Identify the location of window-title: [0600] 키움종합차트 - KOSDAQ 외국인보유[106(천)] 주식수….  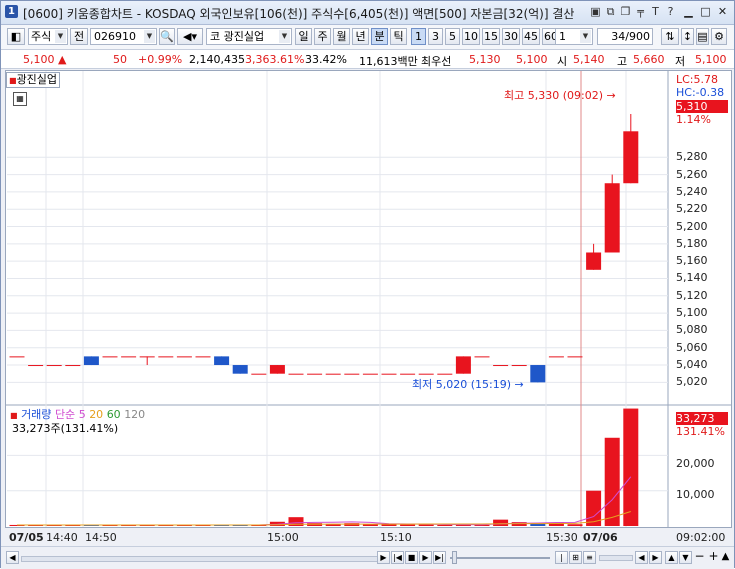
(299, 14).